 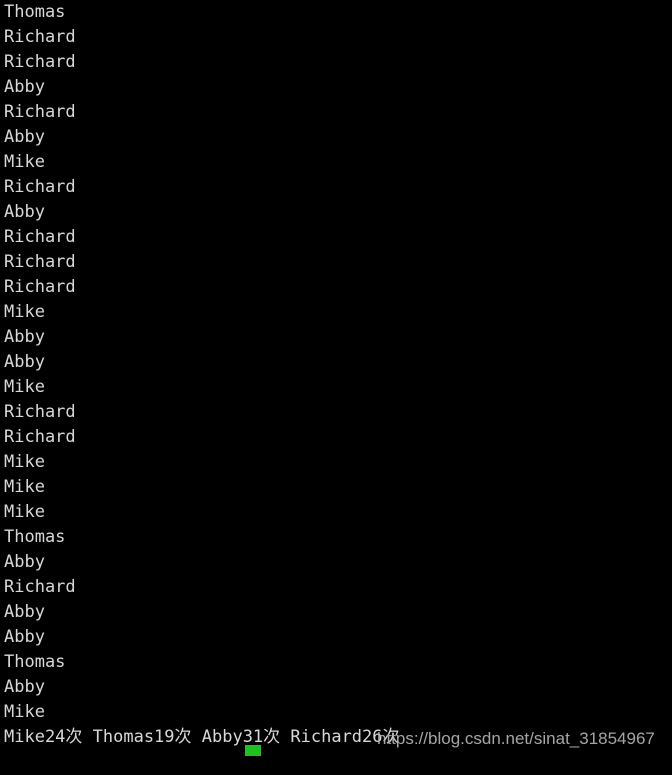 I want to click on summary-line: Mike24次 Thomas19次 Abby31次 Richard26次, so click(x=202, y=737).